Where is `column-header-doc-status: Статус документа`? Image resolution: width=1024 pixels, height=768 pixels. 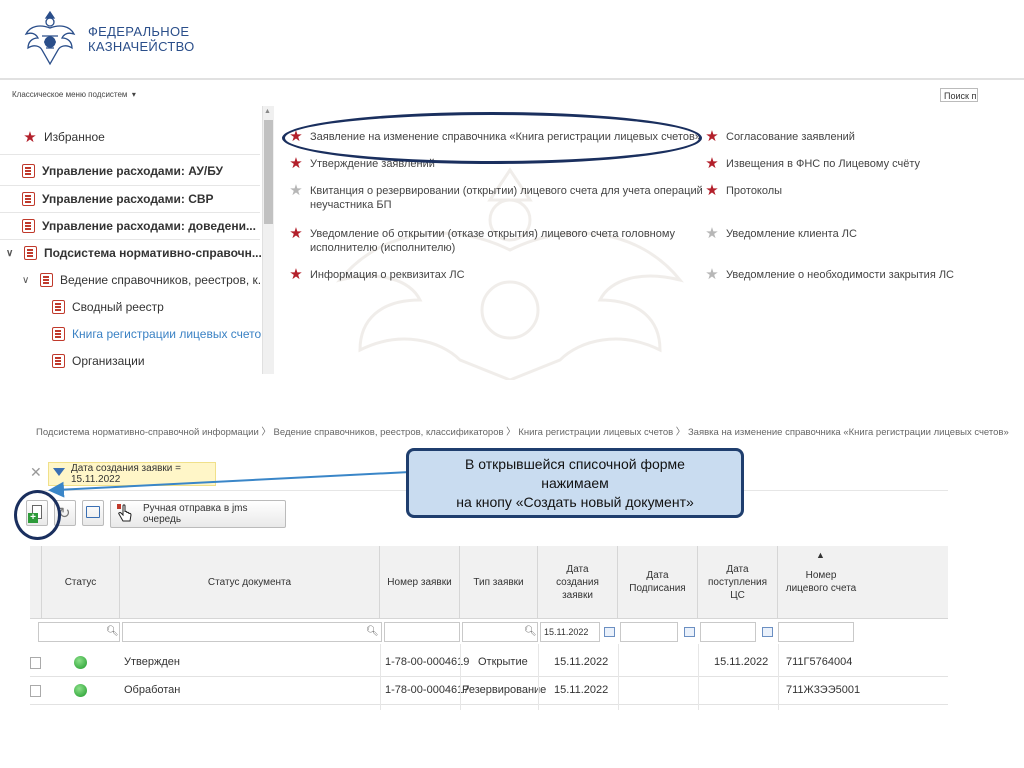 column-header-doc-status: Статус документа is located at coordinates (250, 582).